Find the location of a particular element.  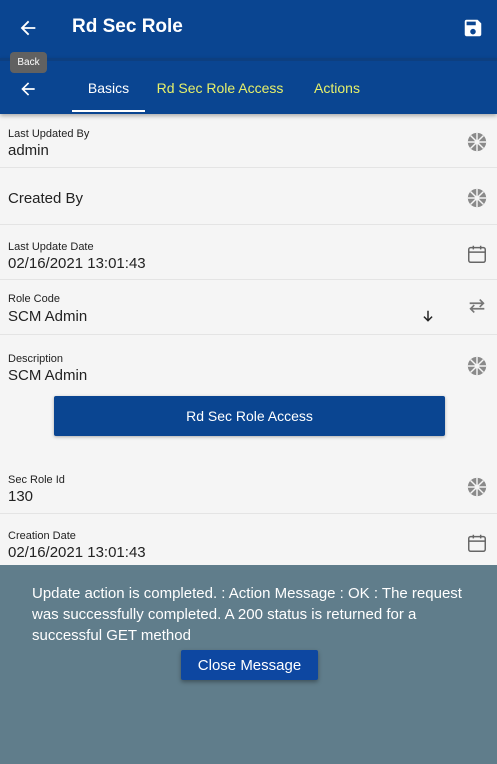

field-creation-date: Creation Date 02/16/2021 13:01:43 is located at coordinates (248, 542).